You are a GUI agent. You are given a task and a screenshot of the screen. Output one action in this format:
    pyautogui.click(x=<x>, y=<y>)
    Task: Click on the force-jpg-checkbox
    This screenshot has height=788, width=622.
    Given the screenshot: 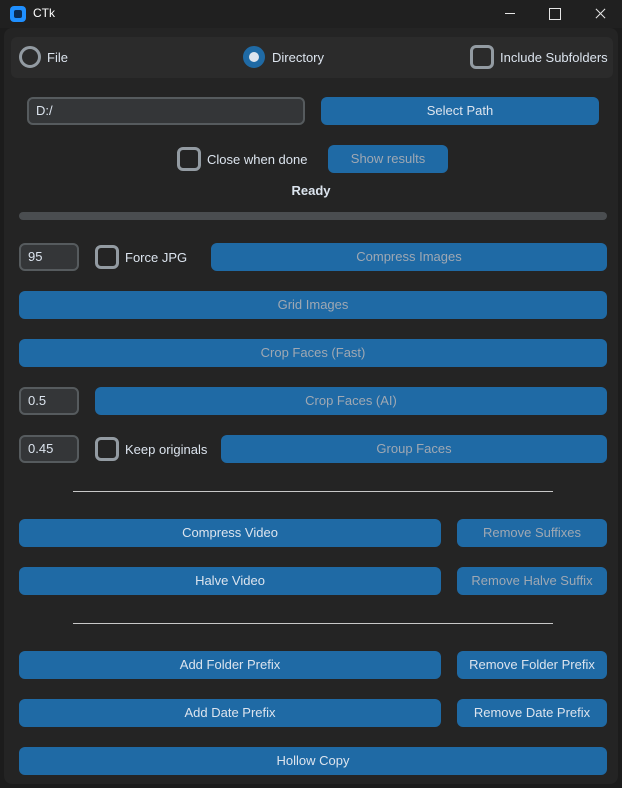 What is the action you would take?
    pyautogui.click(x=107, y=257)
    